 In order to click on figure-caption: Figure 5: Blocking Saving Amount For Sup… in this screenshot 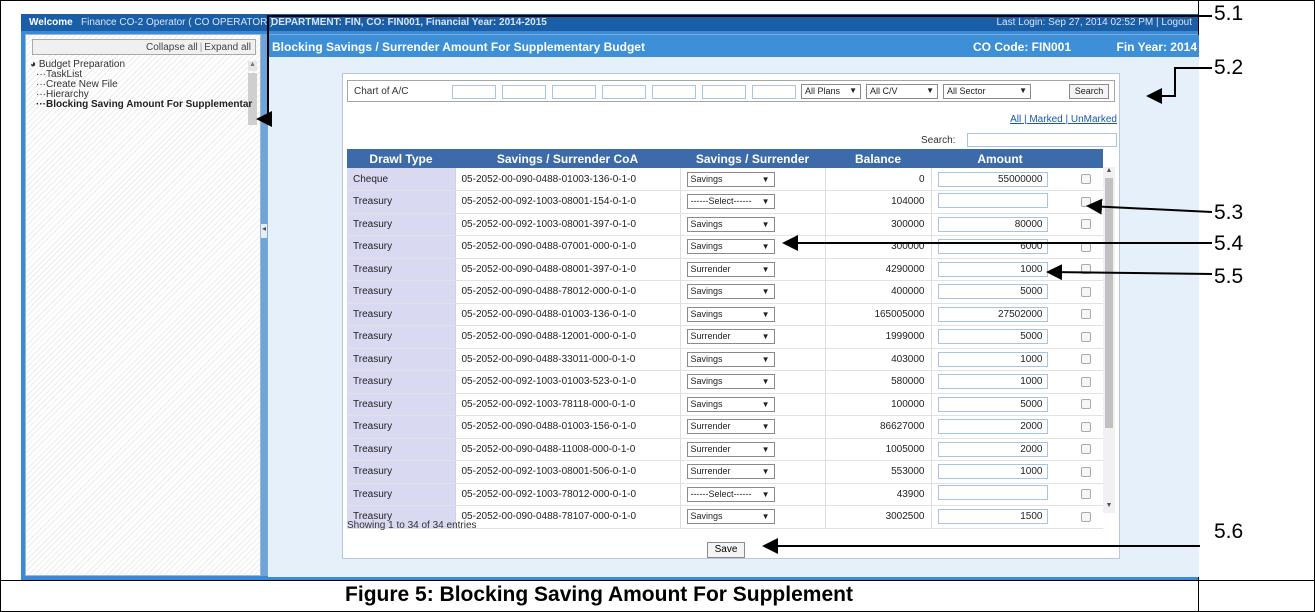, I will do `click(599, 594)`.